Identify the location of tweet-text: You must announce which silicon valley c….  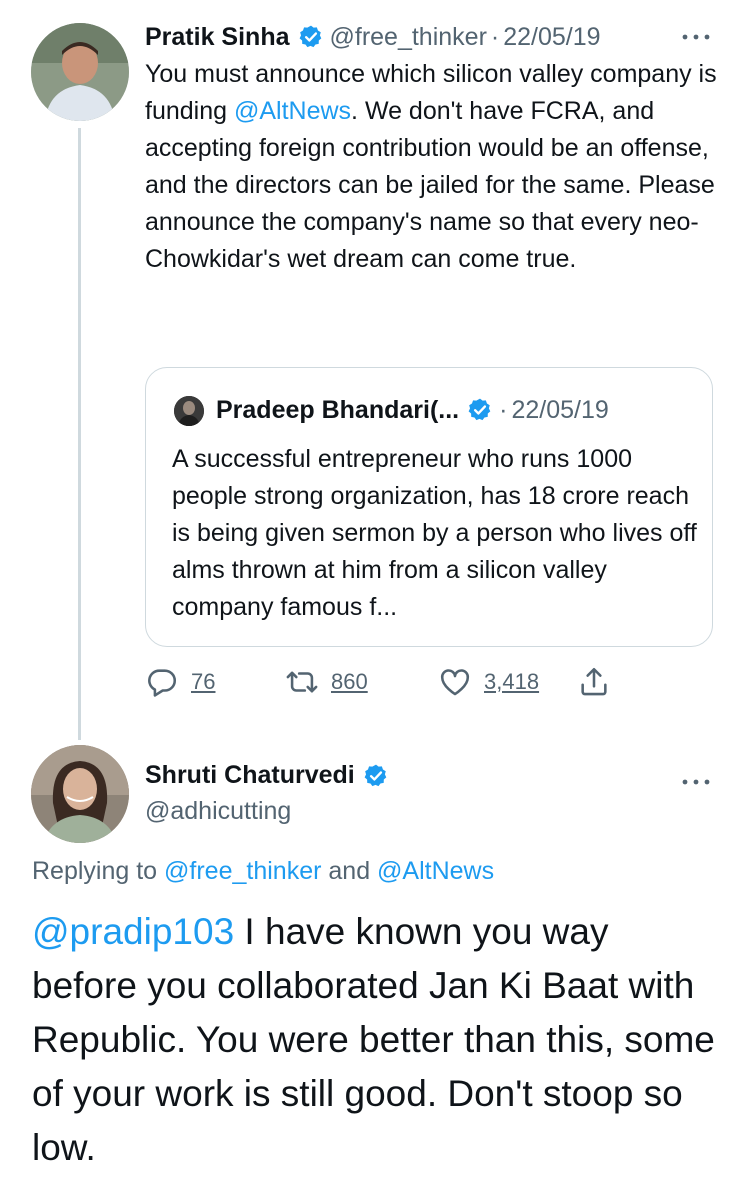
(431, 166).